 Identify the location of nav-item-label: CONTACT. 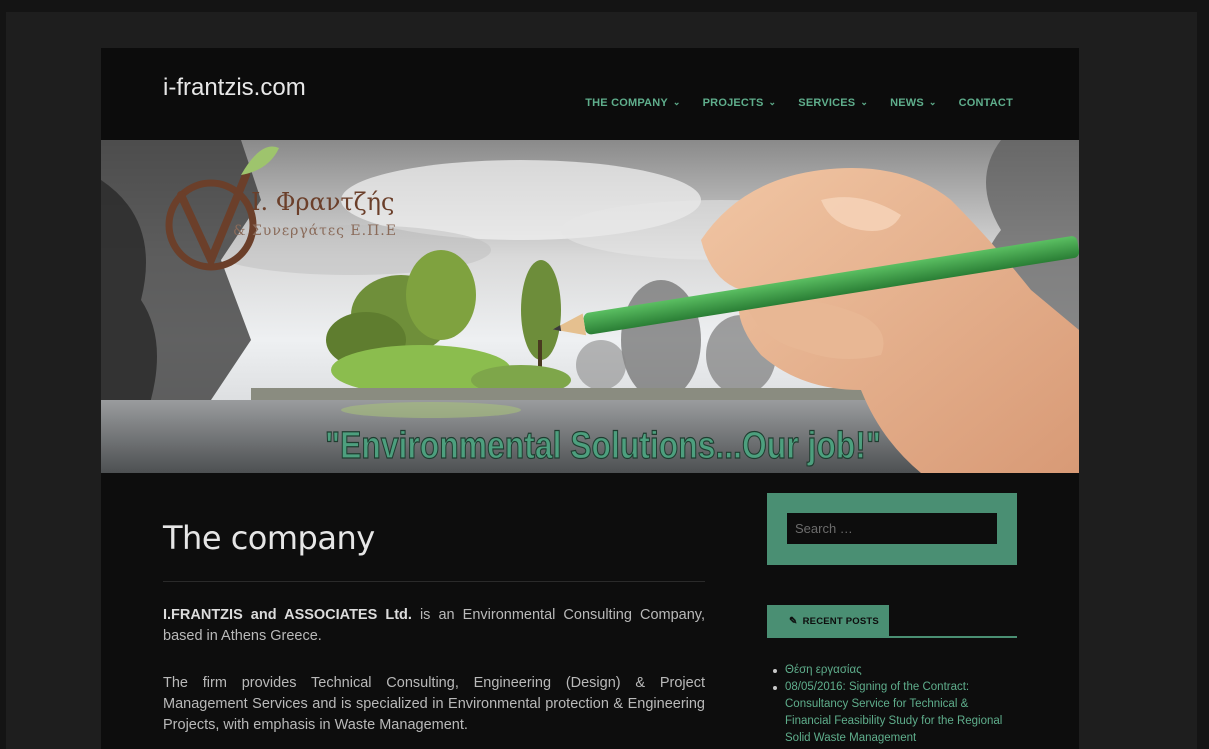
(985, 103).